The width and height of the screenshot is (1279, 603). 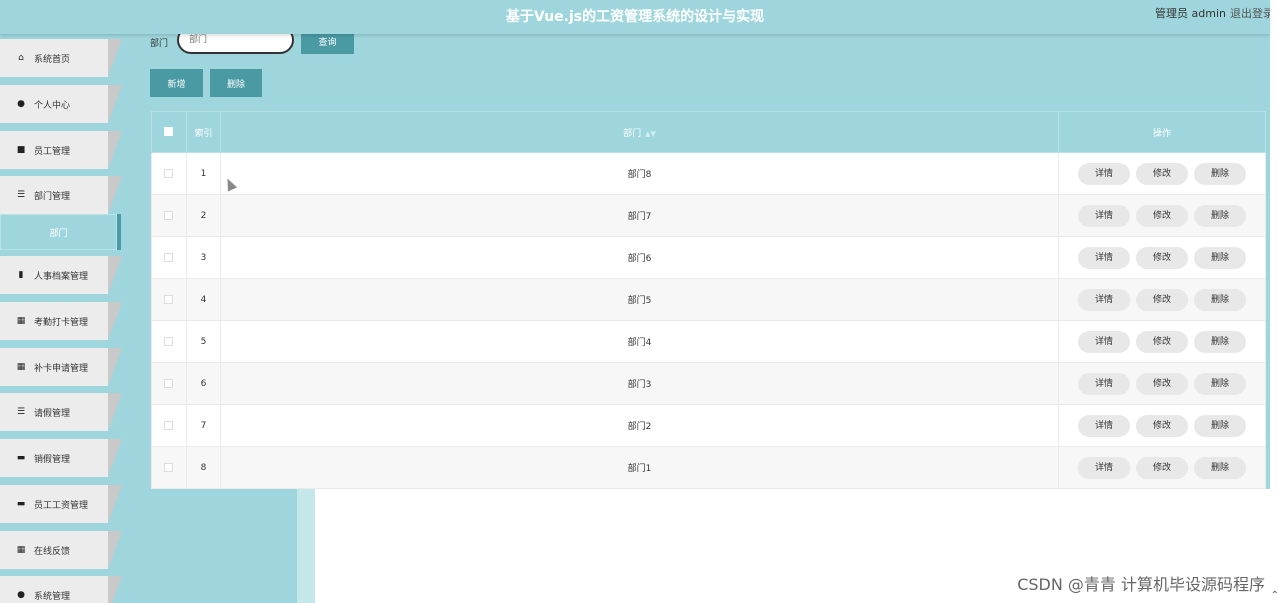 What do you see at coordinates (52, 105) in the screenshot?
I see `sidebar-item-label: 个人中心` at bounding box center [52, 105].